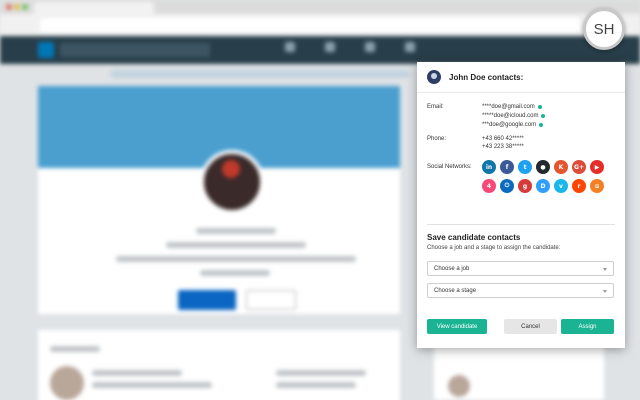 The height and width of the screenshot is (400, 640). Describe the element at coordinates (507, 167) in the screenshot. I see `facebook-icon: f` at that location.